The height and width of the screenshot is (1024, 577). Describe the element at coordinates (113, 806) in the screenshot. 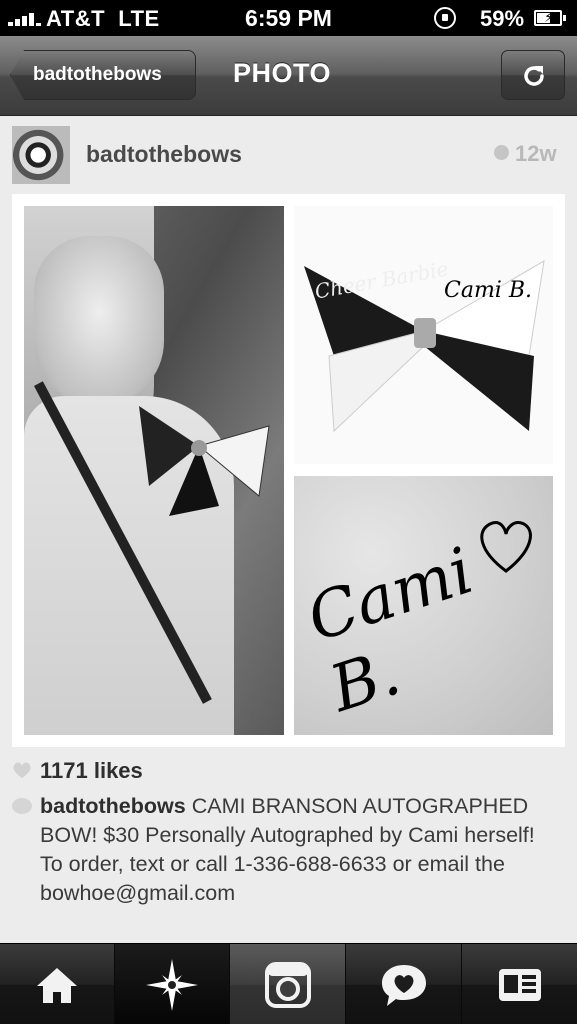

I see `caption-username: badtothebows` at that location.